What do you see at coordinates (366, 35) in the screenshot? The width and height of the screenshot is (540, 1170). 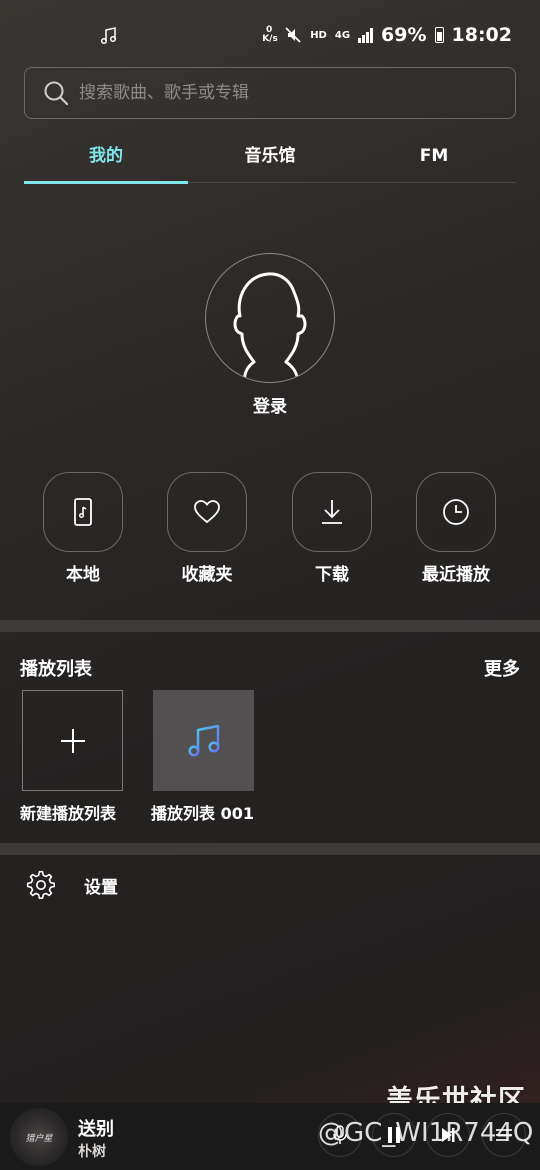 I see `signal-icon` at bounding box center [366, 35].